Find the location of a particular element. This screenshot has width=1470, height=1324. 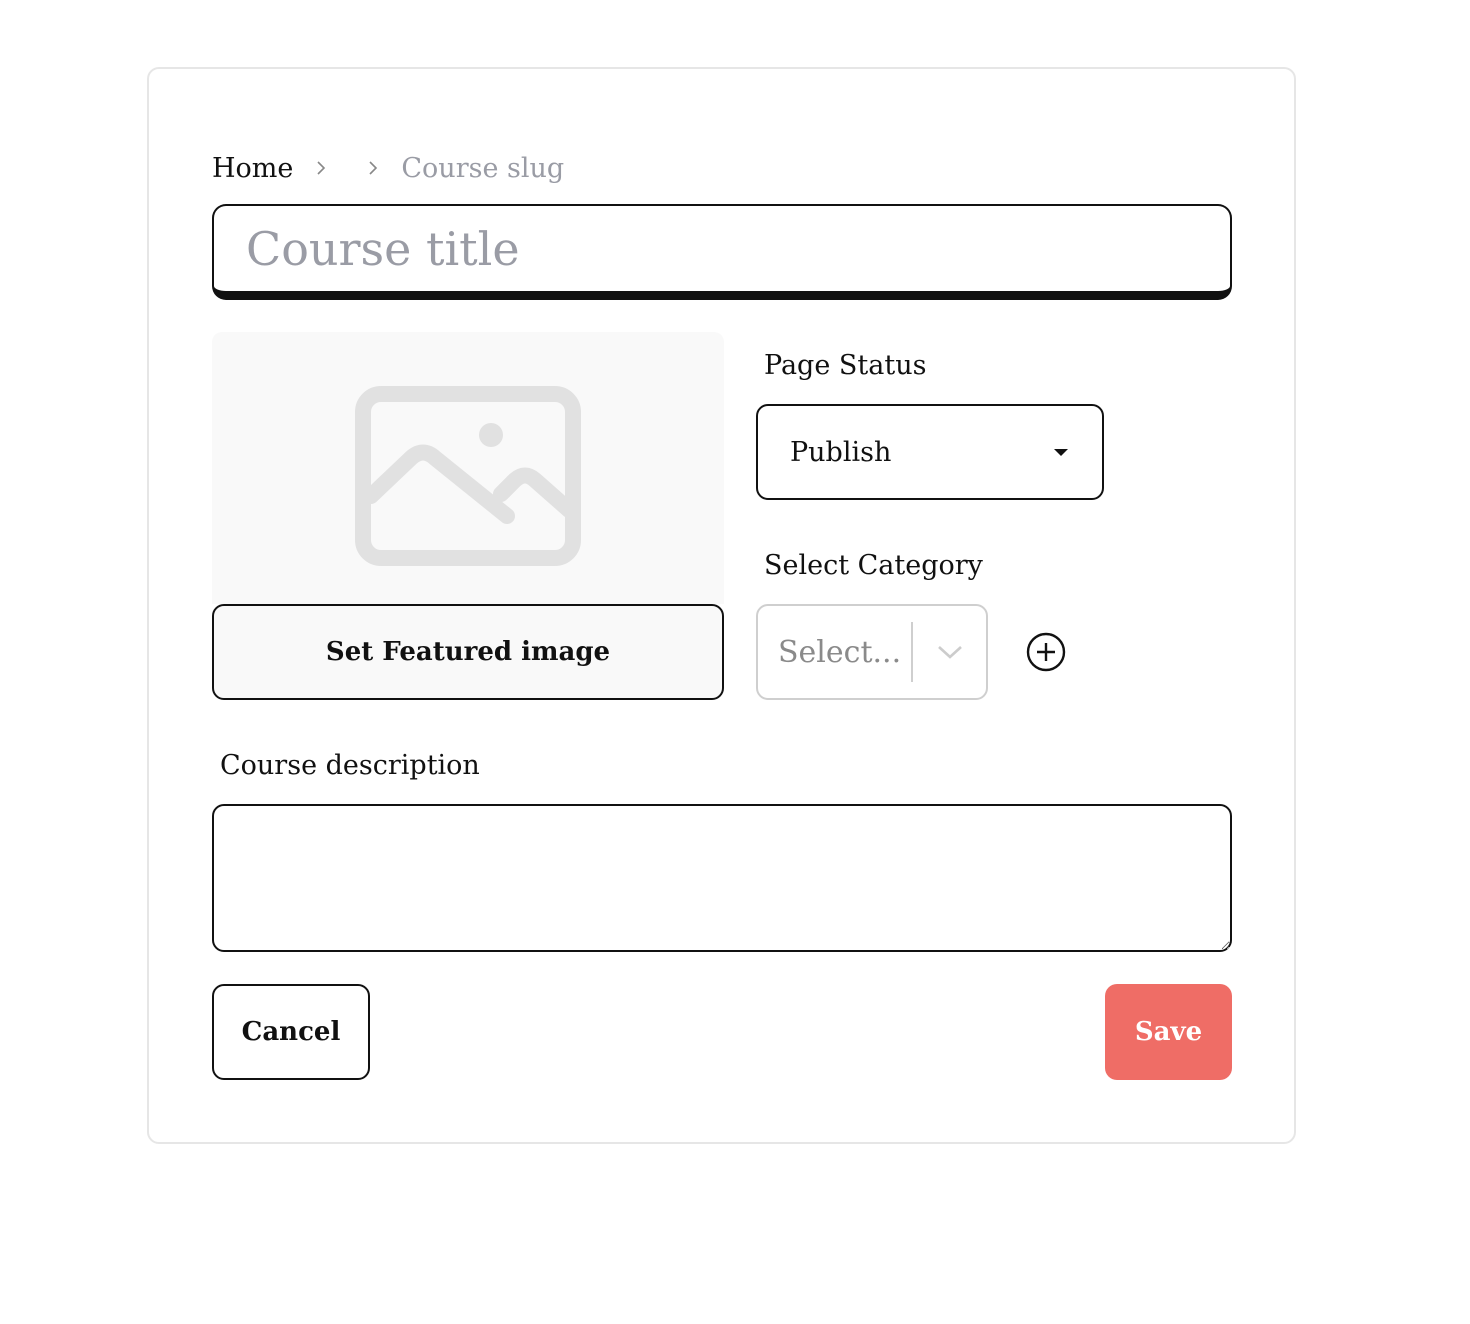

page-status-value: Publish is located at coordinates (841, 452).